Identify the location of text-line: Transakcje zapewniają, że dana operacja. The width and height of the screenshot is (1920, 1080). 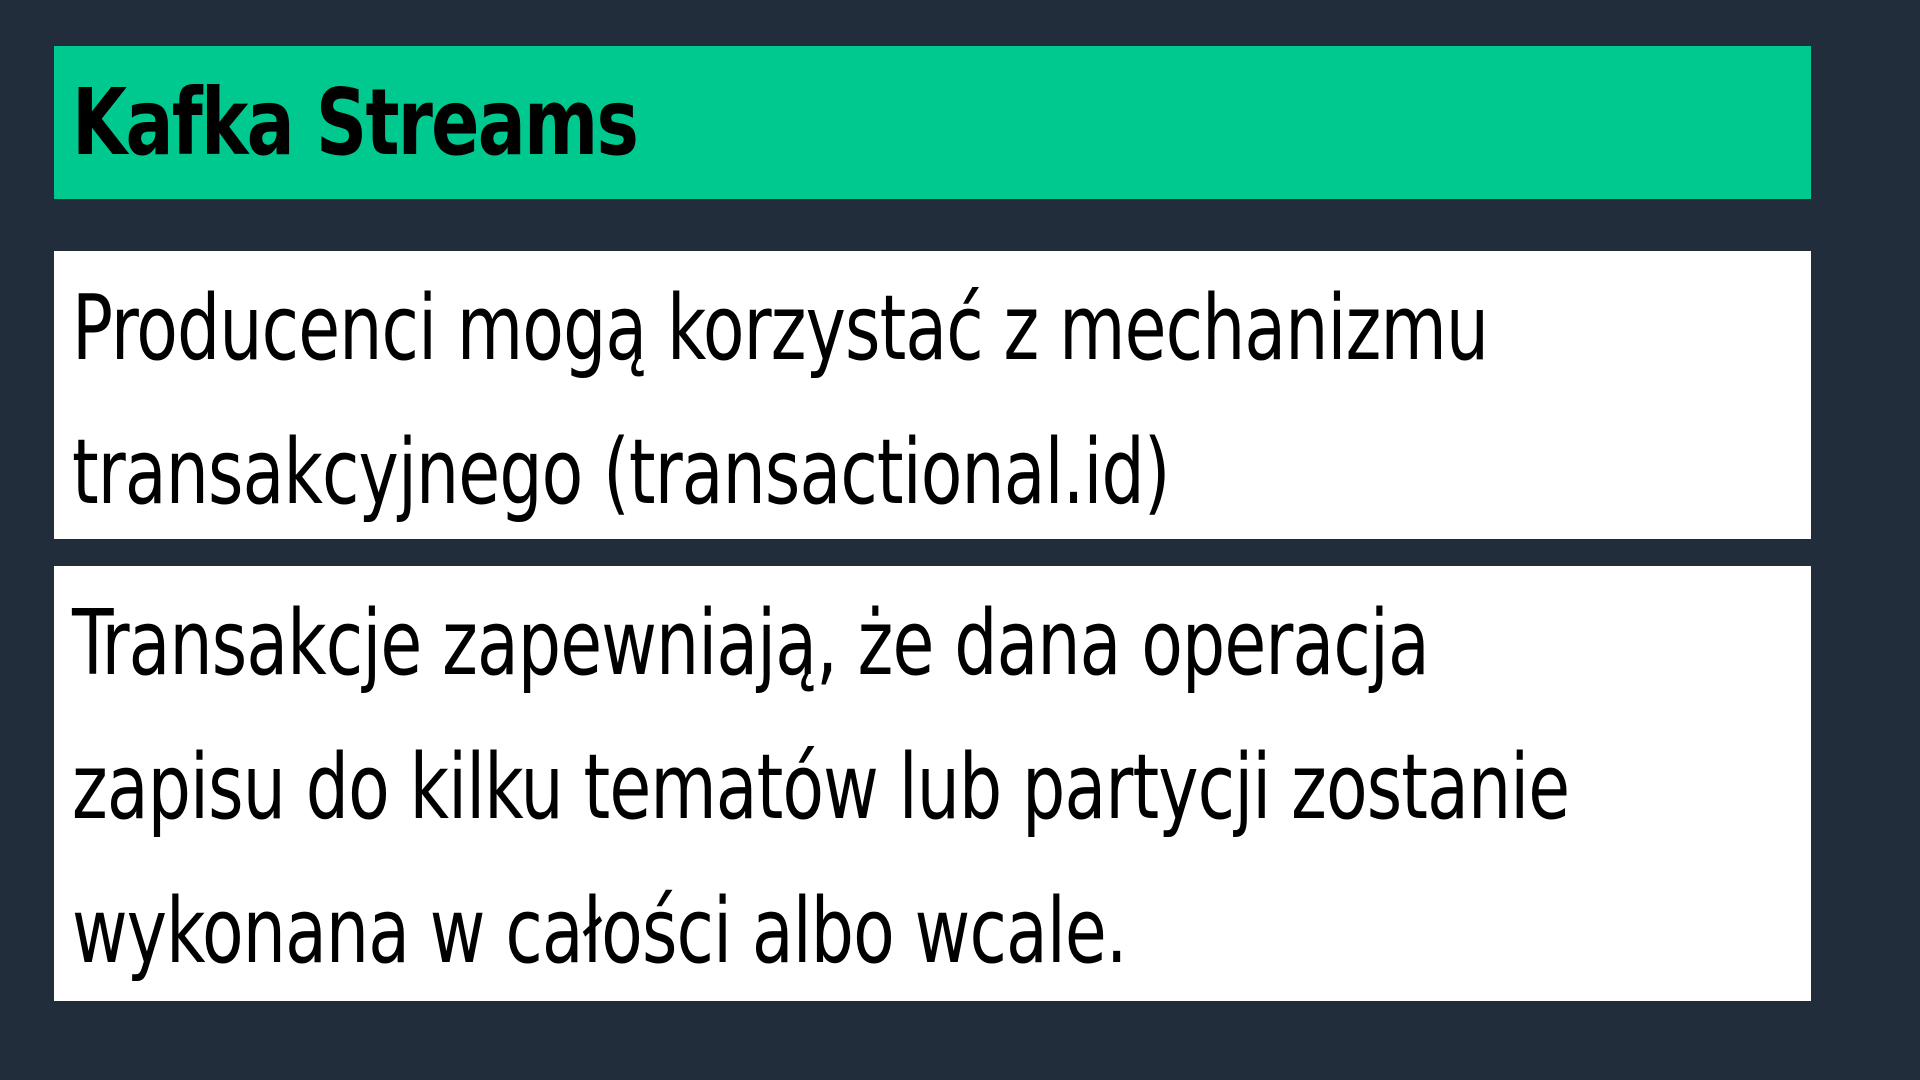
(751, 643).